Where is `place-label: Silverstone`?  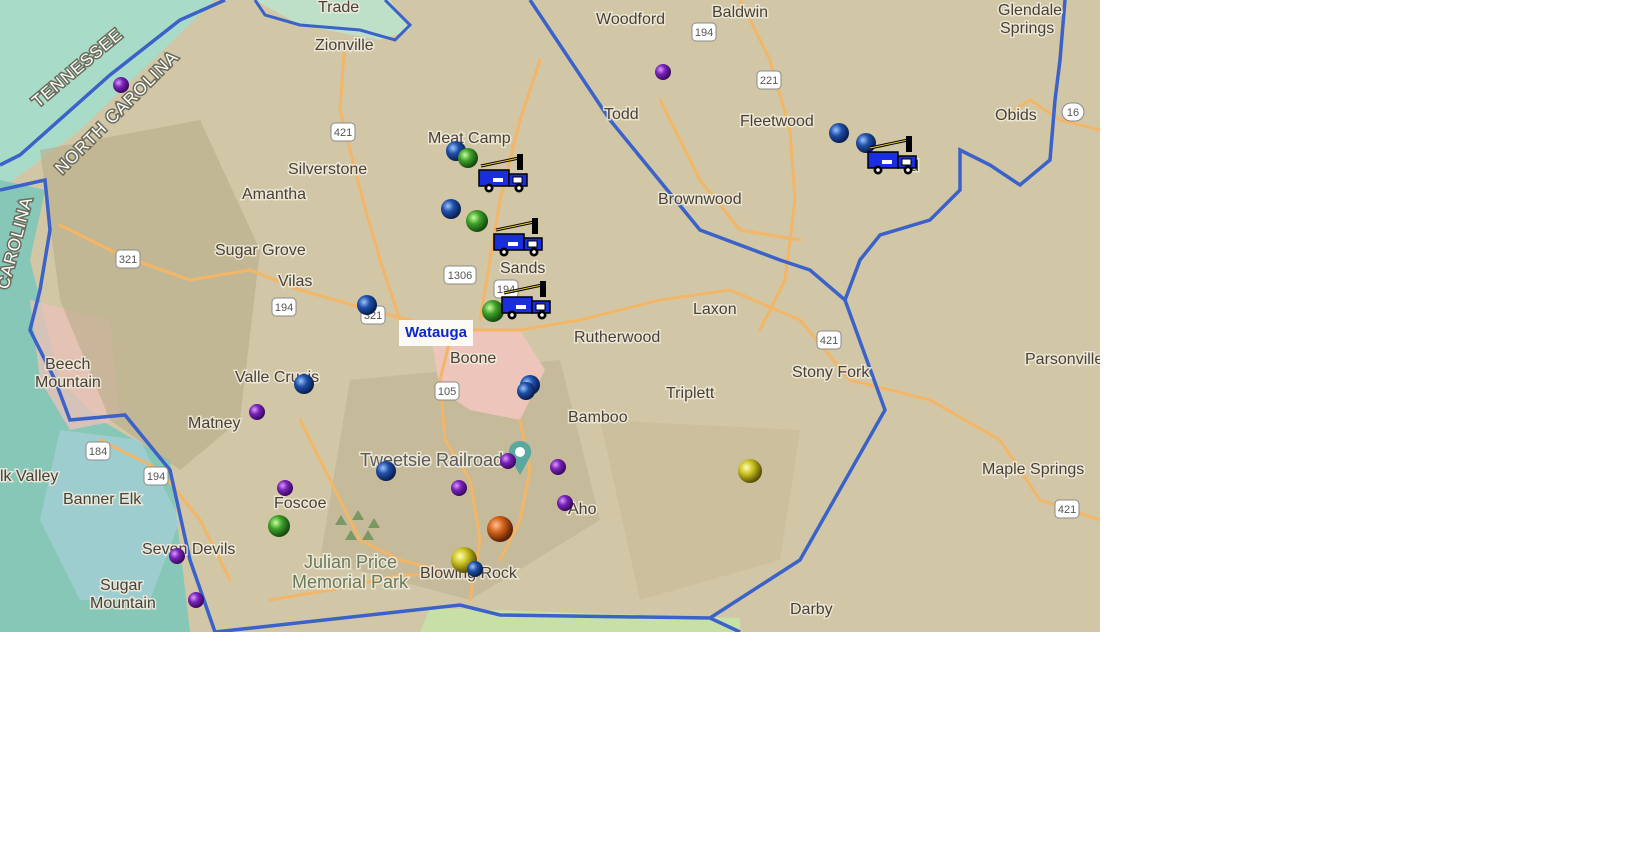
place-label: Silverstone is located at coordinates (327, 169).